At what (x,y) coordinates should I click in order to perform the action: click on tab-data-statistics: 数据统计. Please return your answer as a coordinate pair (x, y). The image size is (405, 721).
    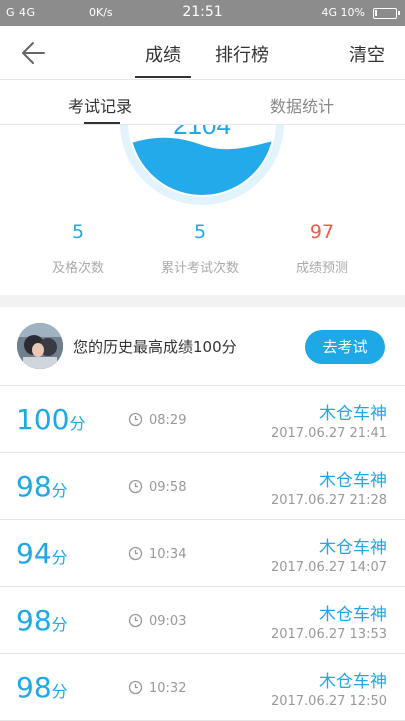
    Looking at the image, I should click on (302, 105).